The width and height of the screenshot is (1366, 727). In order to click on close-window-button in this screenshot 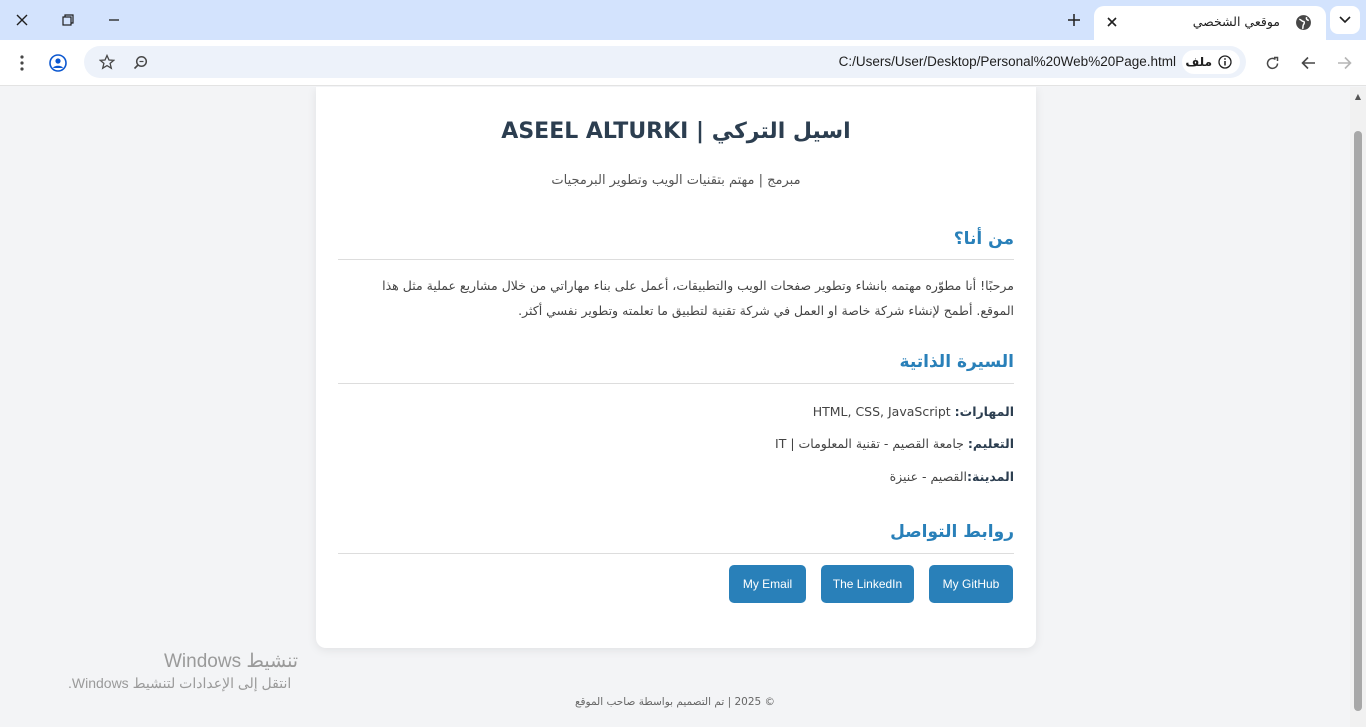, I will do `click(22, 20)`.